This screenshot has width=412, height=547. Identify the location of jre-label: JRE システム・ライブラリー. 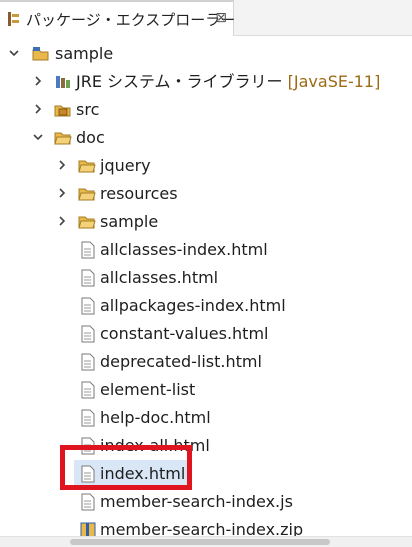
(179, 81).